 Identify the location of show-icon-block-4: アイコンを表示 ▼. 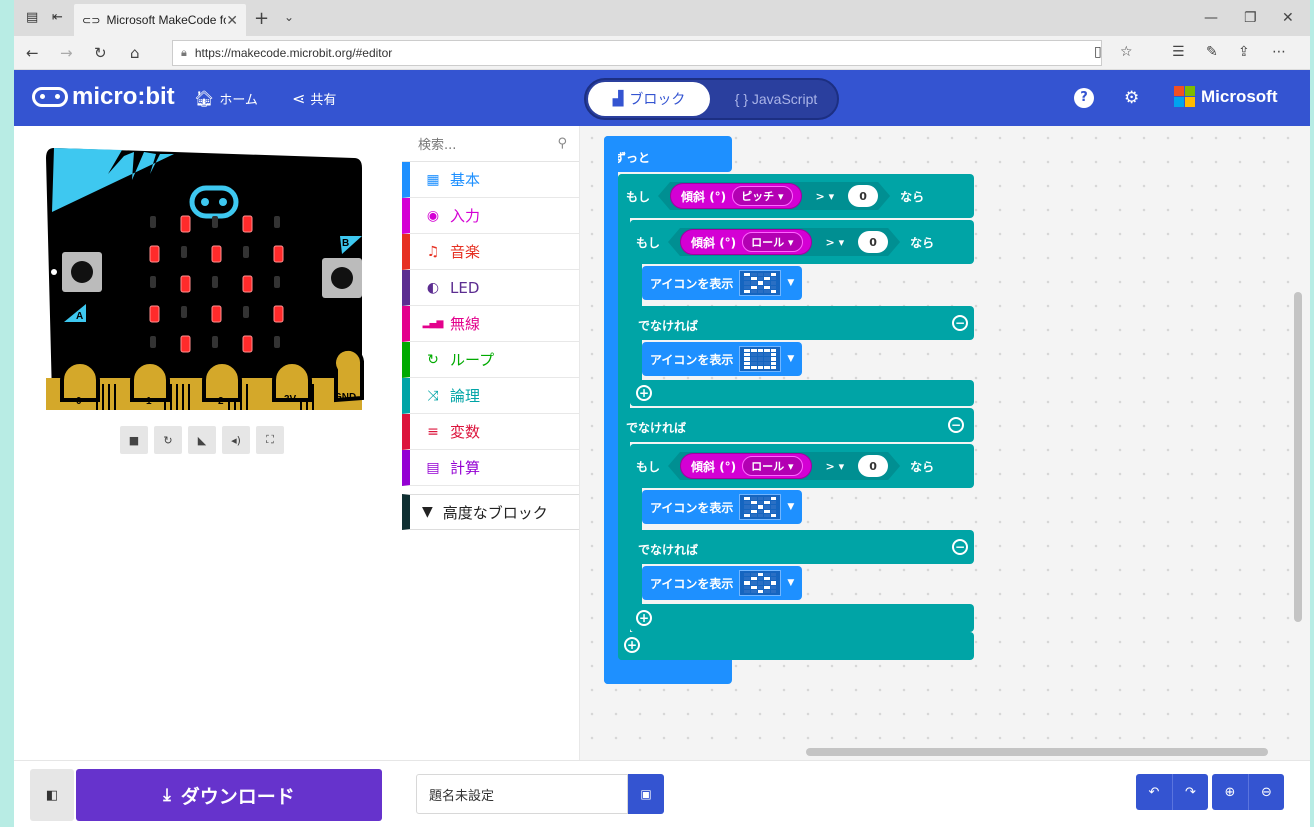
(722, 583).